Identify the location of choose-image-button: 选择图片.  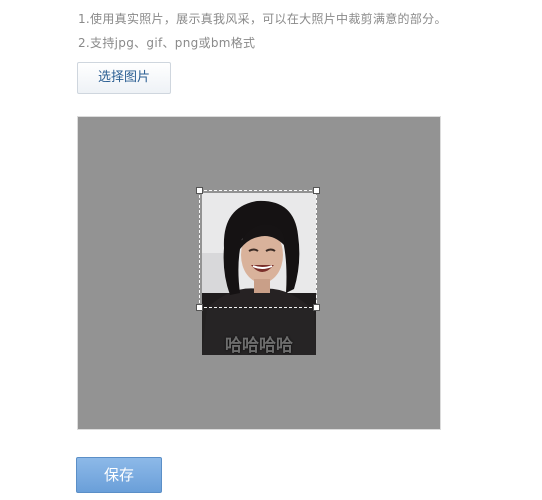
(124, 78).